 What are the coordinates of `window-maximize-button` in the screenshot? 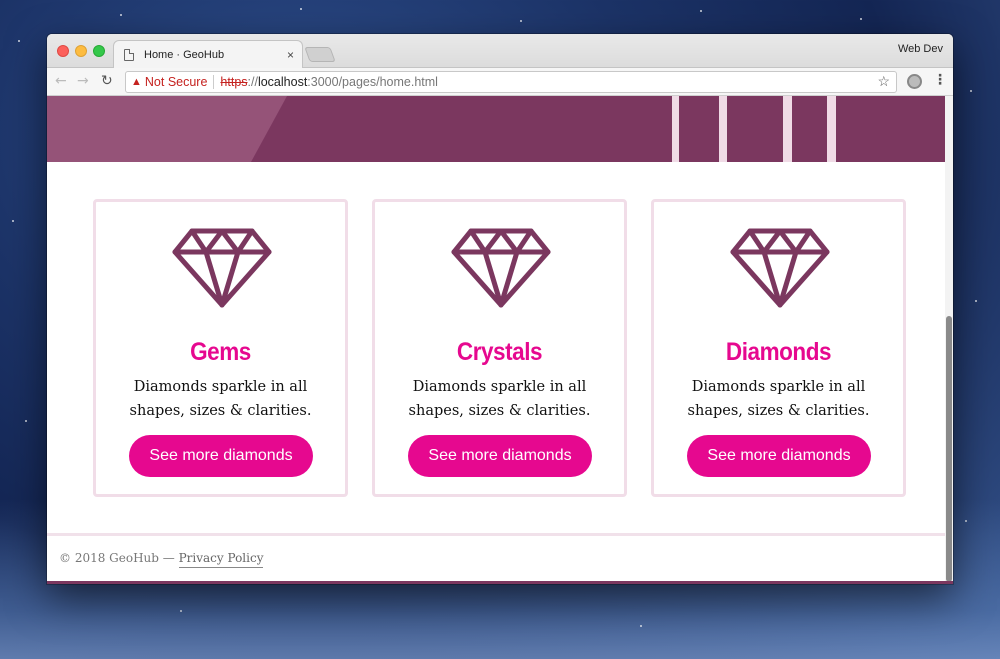 It's located at (99, 51).